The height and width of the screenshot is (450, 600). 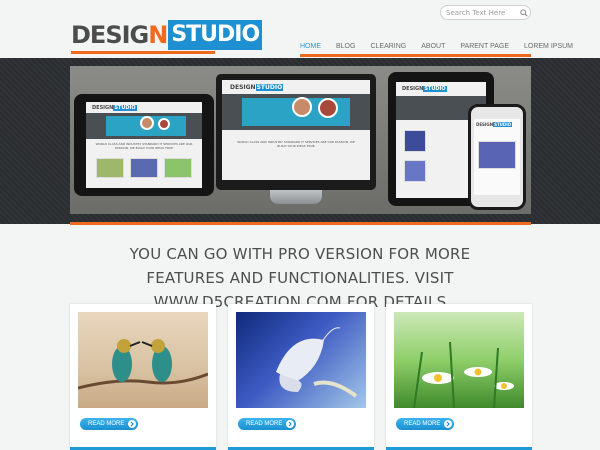 What do you see at coordinates (143, 52) in the screenshot?
I see `logo-underline` at bounding box center [143, 52].